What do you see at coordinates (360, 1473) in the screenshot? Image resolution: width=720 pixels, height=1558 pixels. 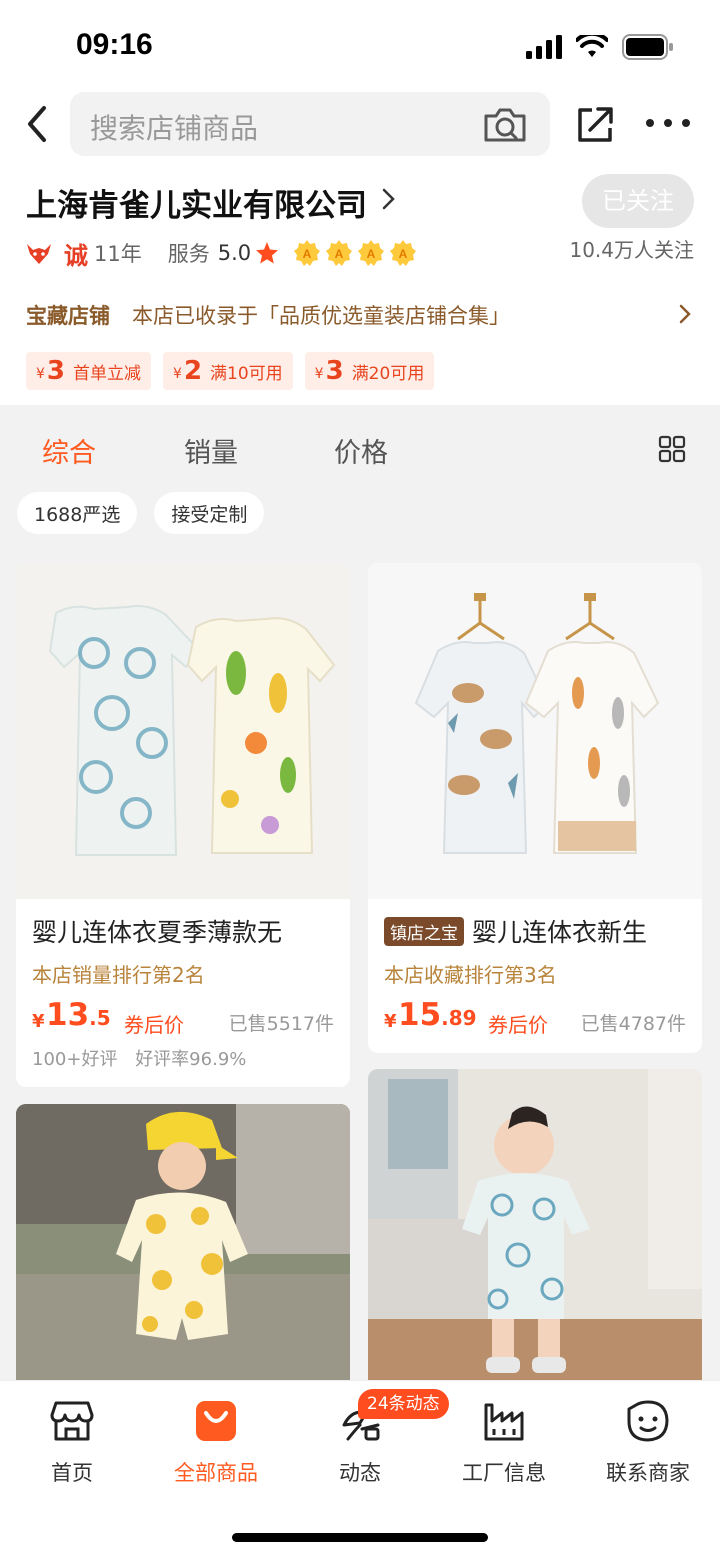 I see `nav-label: 动态` at bounding box center [360, 1473].